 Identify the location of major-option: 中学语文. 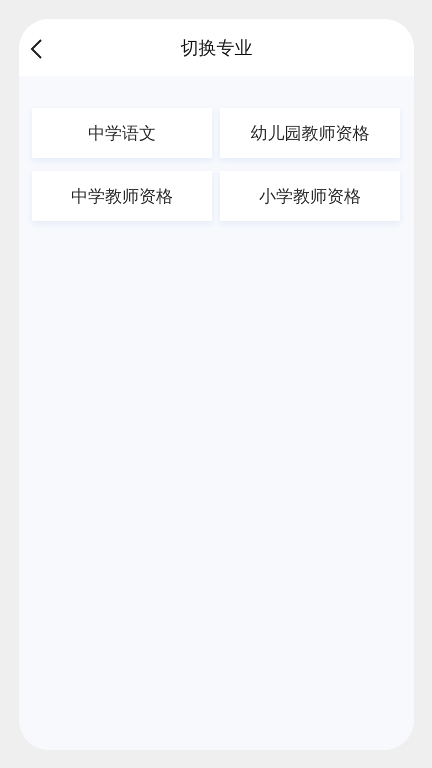
(122, 133).